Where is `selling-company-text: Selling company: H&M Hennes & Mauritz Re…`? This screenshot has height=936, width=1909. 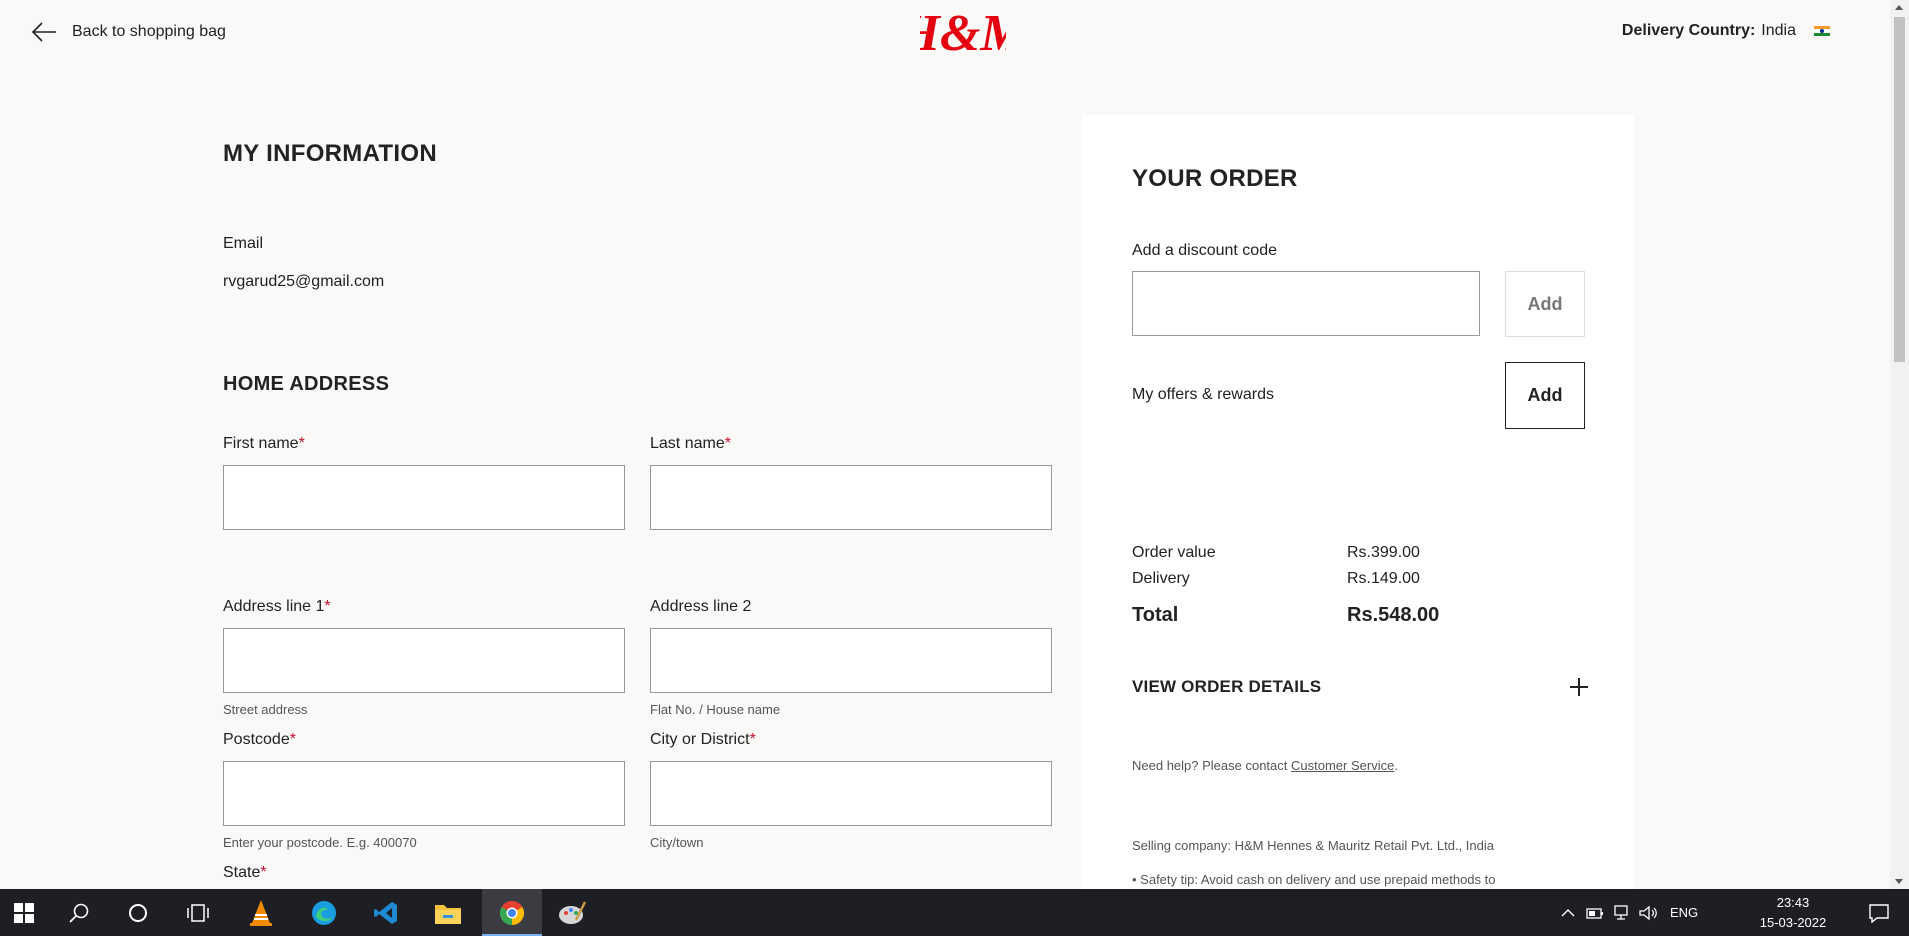
selling-company-text: Selling company: H&M Hennes & Mauritz Re… is located at coordinates (1313, 845).